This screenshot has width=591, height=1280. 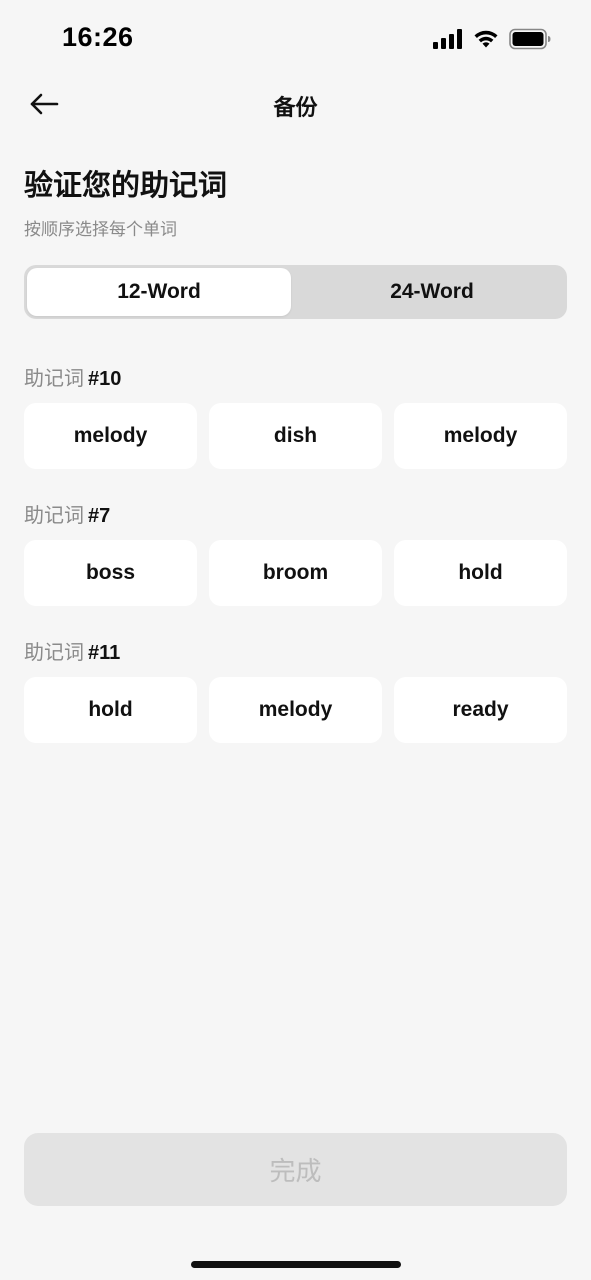 What do you see at coordinates (448, 41) in the screenshot?
I see `cellular-signal-icon` at bounding box center [448, 41].